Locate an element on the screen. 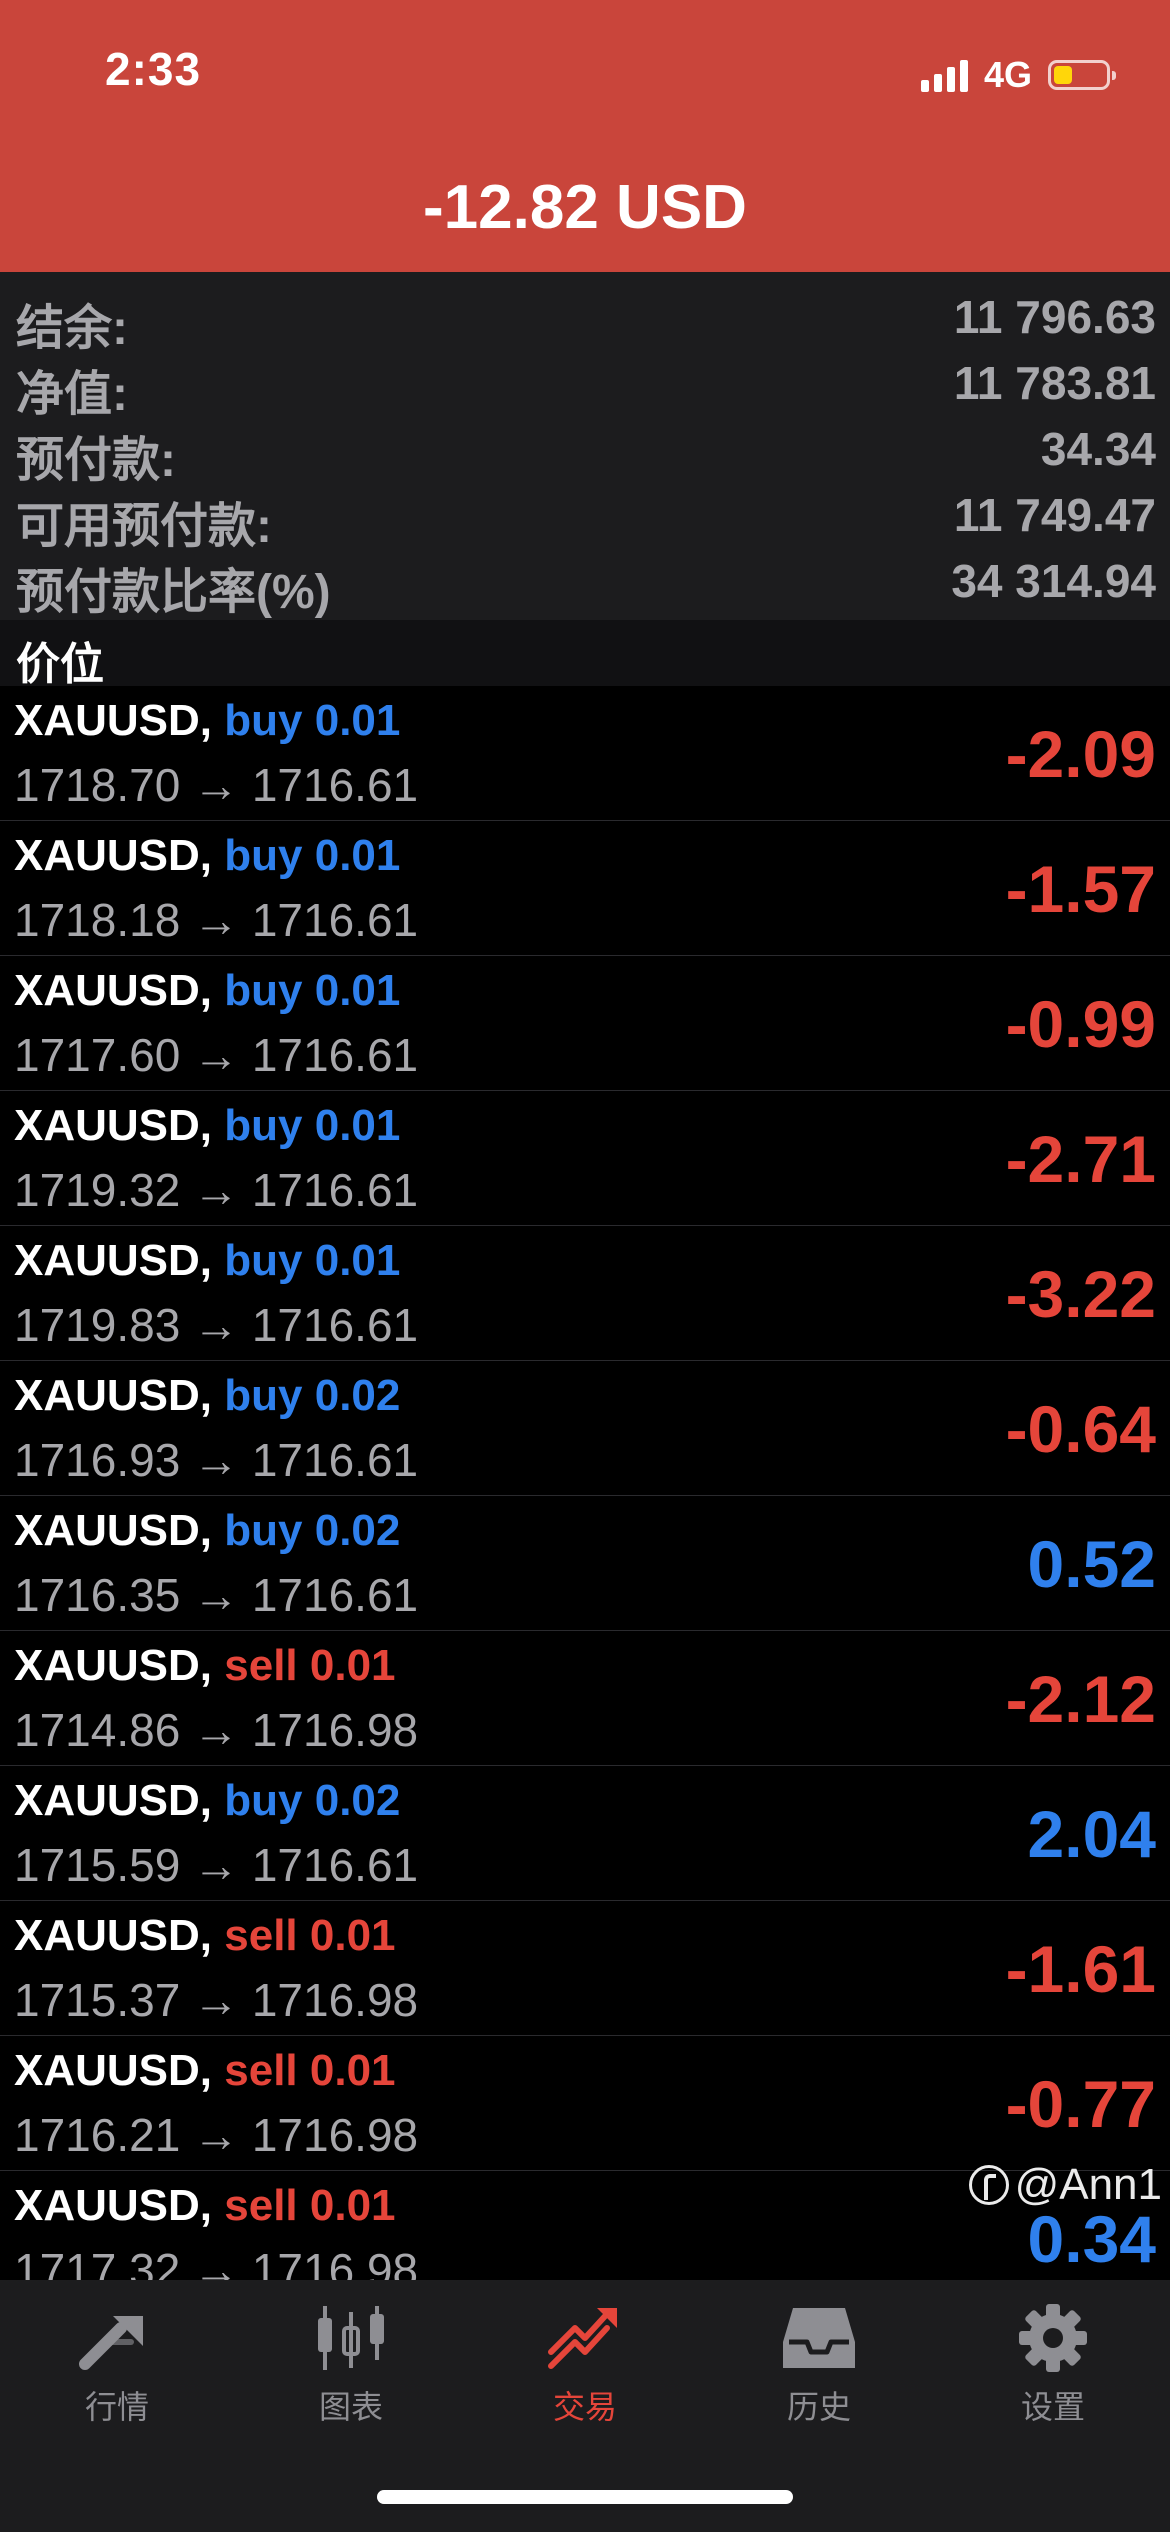 The height and width of the screenshot is (2532, 1170). tab-history: 历史 is located at coordinates (819, 2377).